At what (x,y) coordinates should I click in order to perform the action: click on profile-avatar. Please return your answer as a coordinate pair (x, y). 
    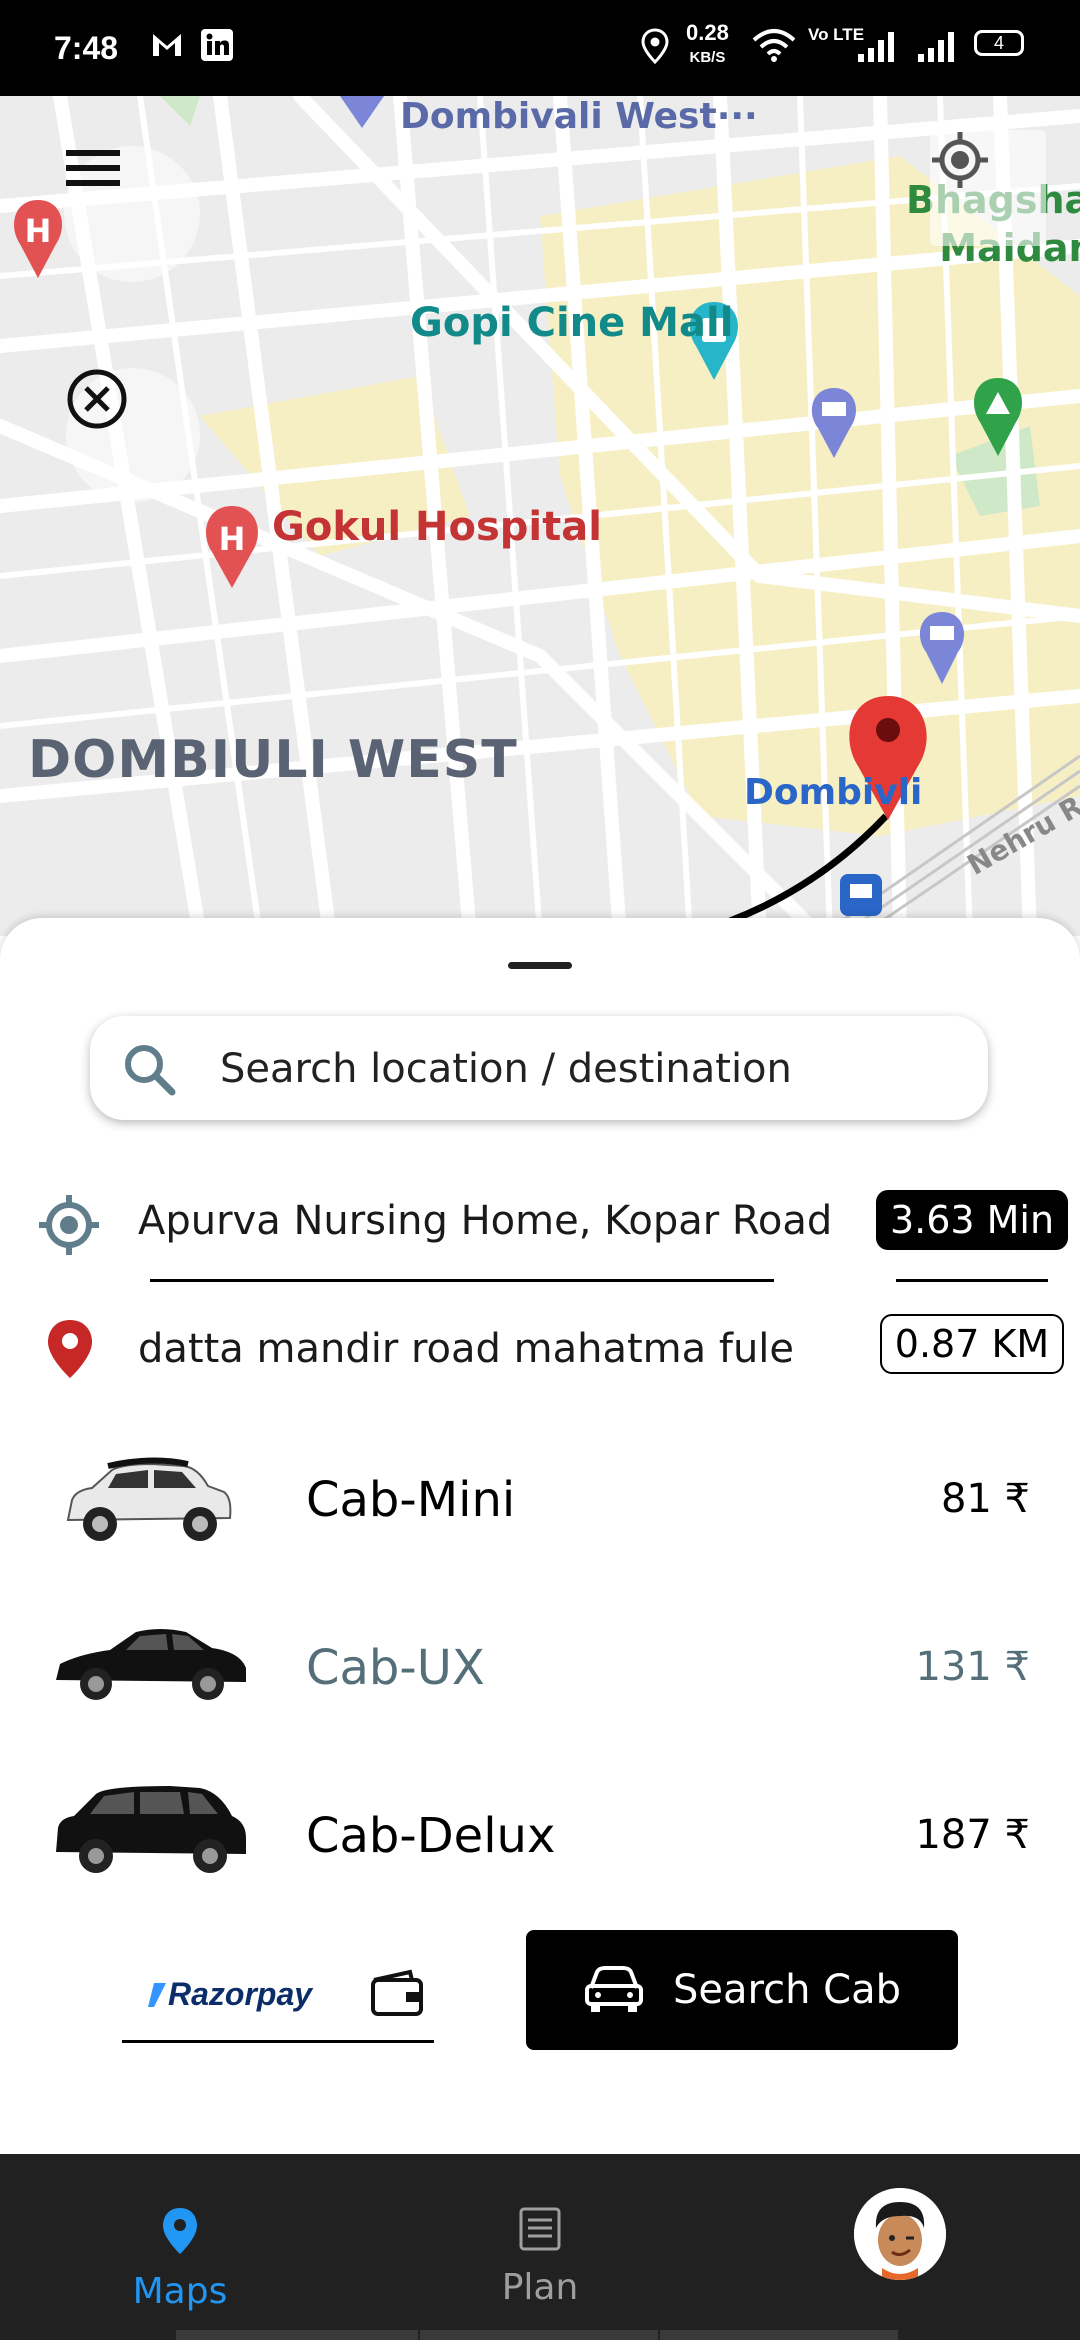
    Looking at the image, I should click on (900, 2234).